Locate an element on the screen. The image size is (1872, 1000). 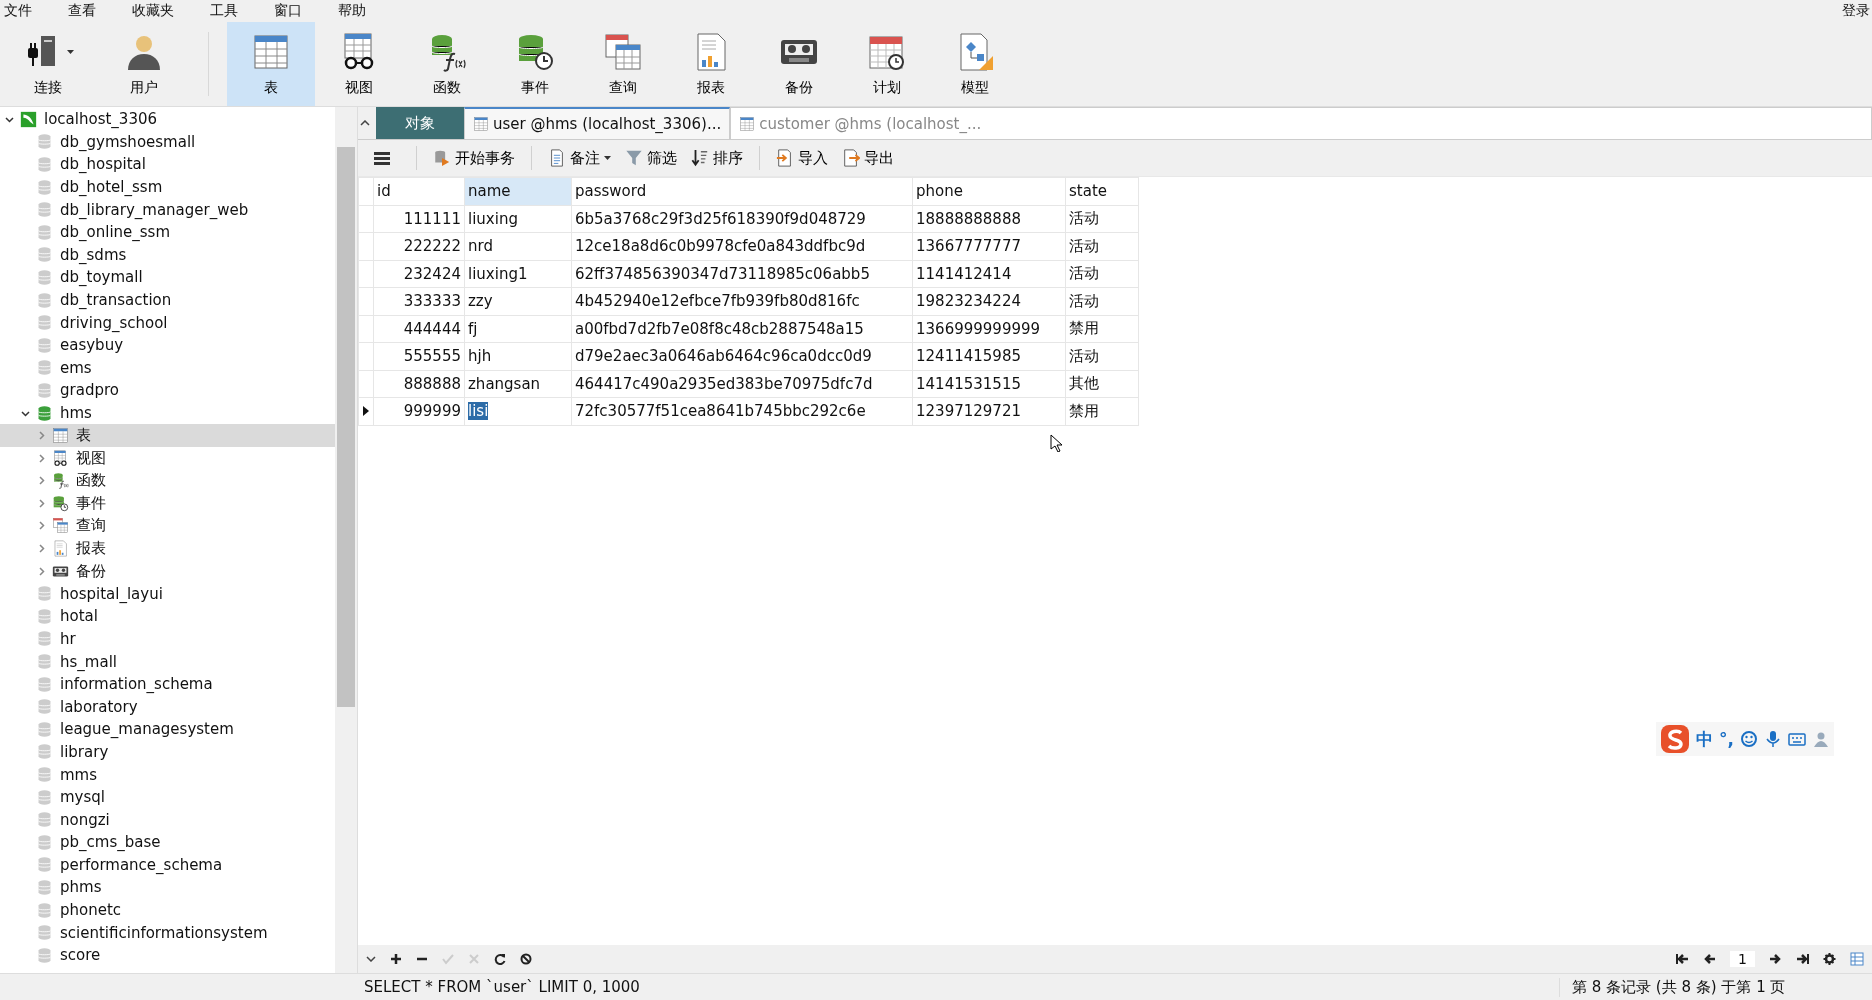
input-mode-text: 中 is located at coordinates (1704, 739).